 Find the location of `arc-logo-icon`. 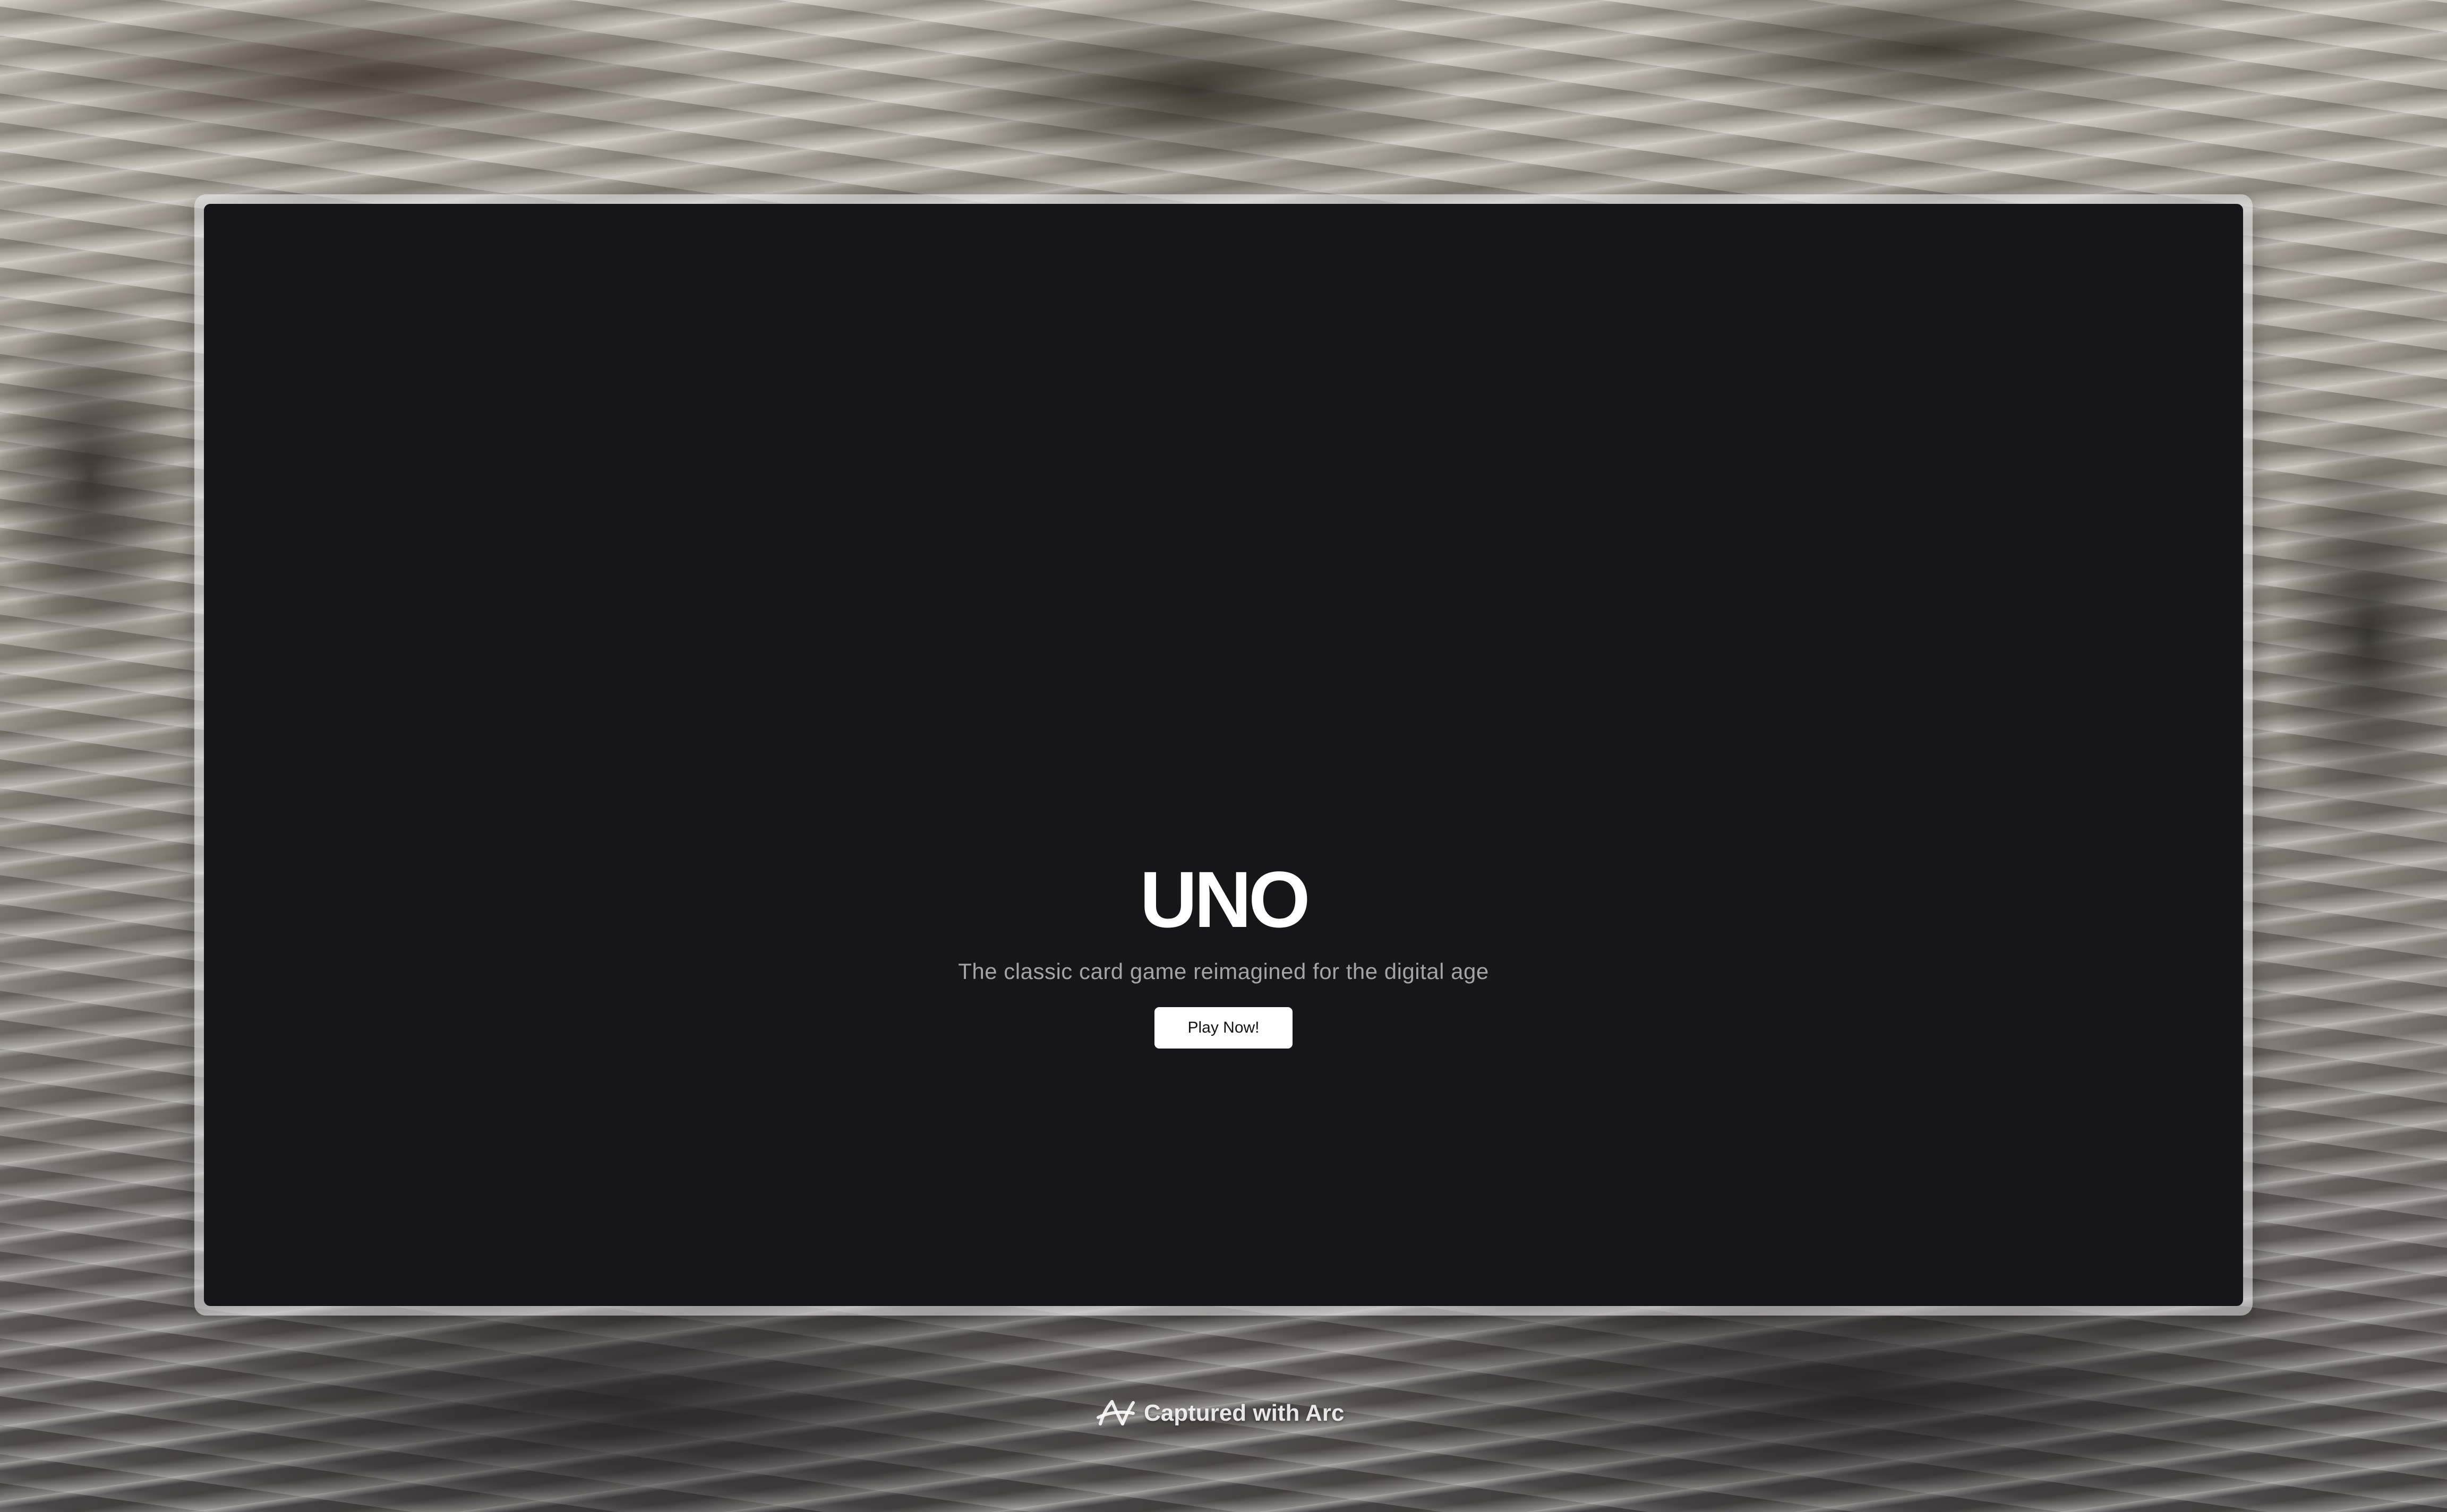

arc-logo-icon is located at coordinates (1116, 1412).